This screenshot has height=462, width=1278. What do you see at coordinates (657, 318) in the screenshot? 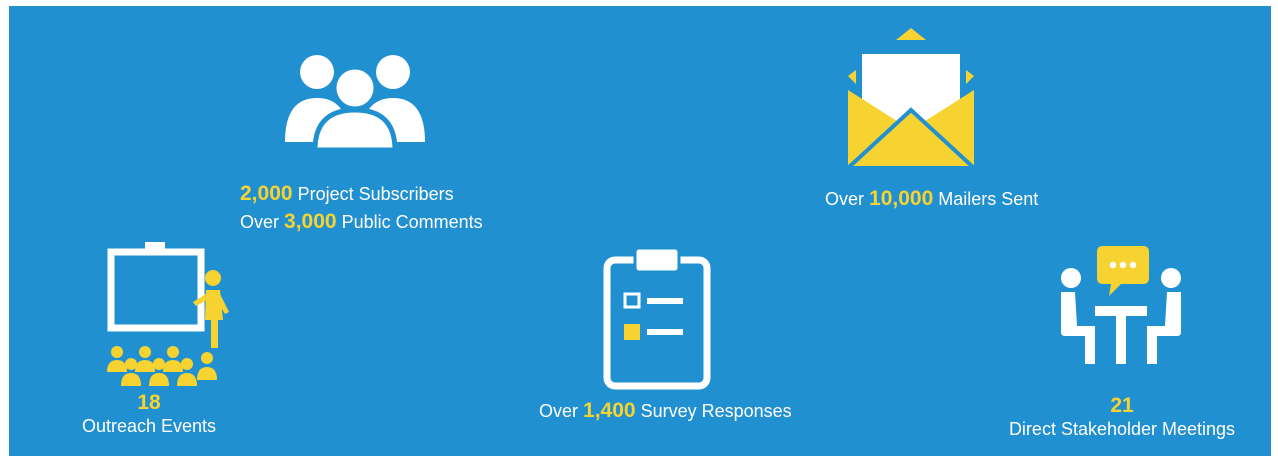
I see `clipboard-checklist-icon` at bounding box center [657, 318].